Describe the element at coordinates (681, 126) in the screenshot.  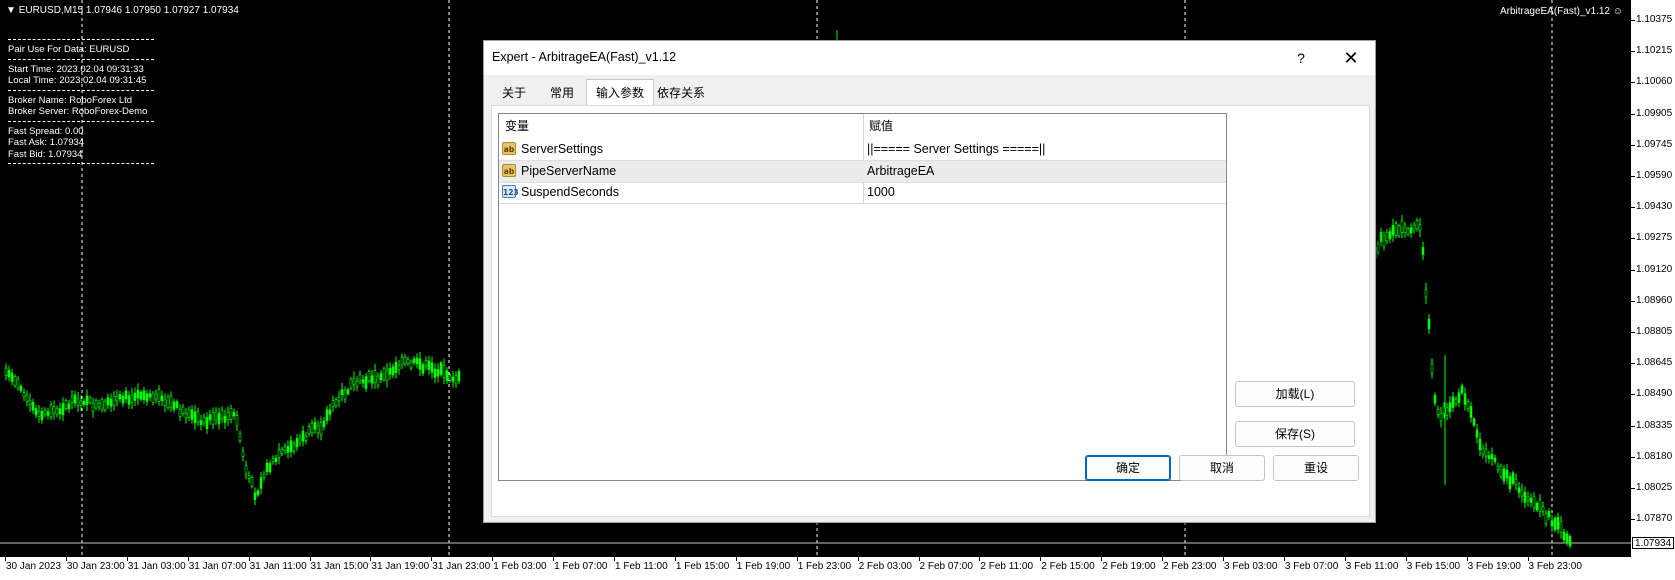
I see `column-header-variable: 变量` at that location.